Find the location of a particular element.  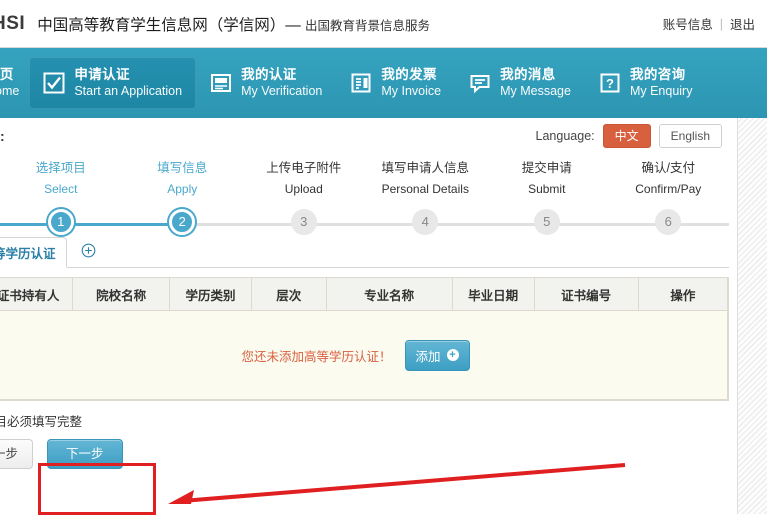

page-title: 中国高等教育学生信息网（学信网）— 出国教育背景信息服务 is located at coordinates (233, 24).